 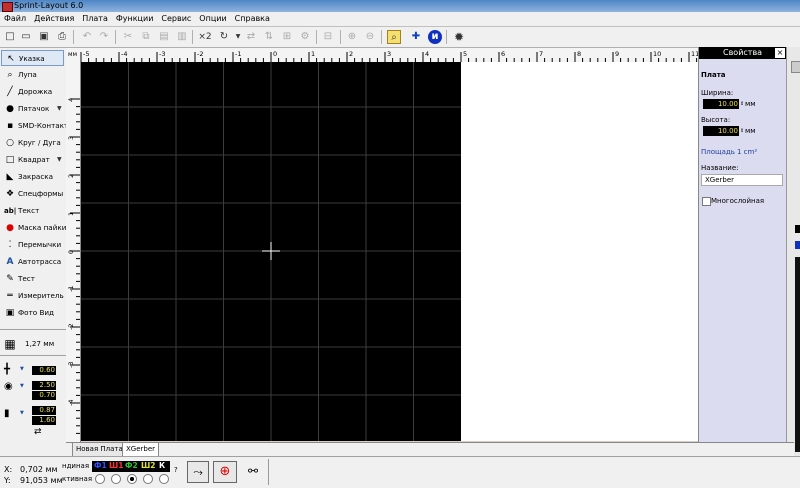 I want to click on layer-f2: Ф2, so click(x=131, y=466).